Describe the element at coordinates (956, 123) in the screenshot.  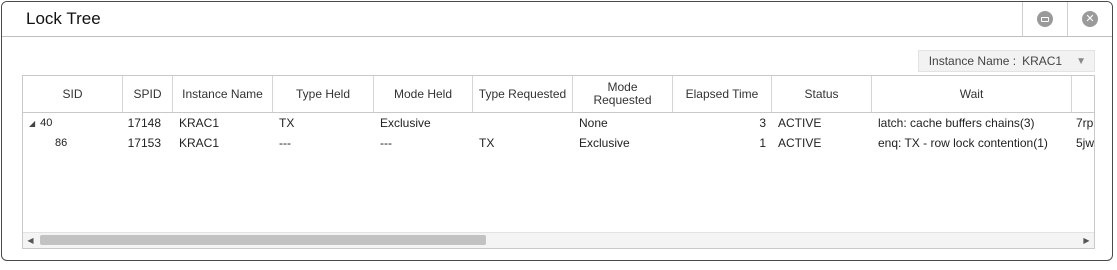
I see `cell-wait: latch: cache buffers chains(3)` at that location.